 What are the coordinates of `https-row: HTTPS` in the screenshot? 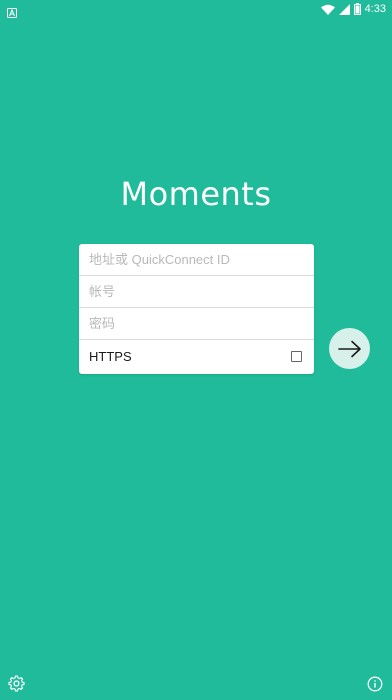 It's located at (196, 356).